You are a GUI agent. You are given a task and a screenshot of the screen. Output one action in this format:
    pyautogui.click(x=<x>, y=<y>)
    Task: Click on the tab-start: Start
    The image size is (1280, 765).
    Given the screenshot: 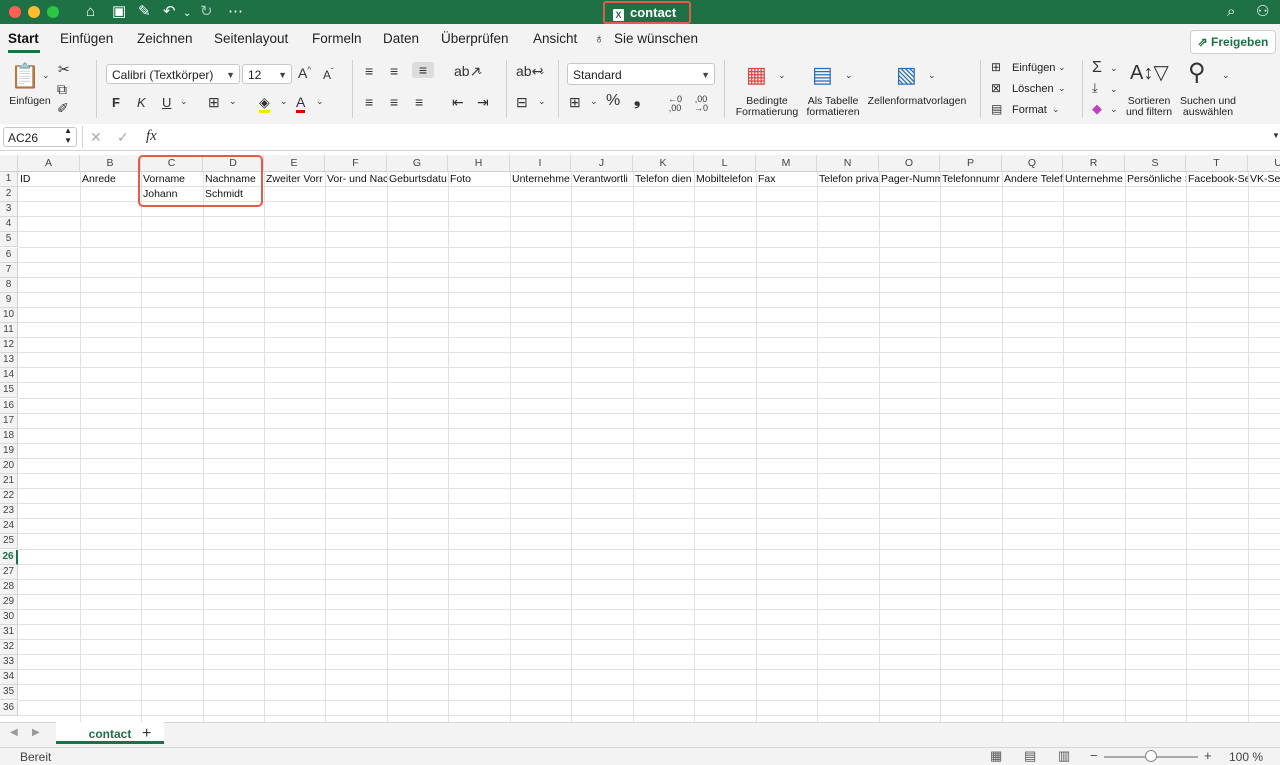 What is the action you would take?
    pyautogui.click(x=23, y=38)
    